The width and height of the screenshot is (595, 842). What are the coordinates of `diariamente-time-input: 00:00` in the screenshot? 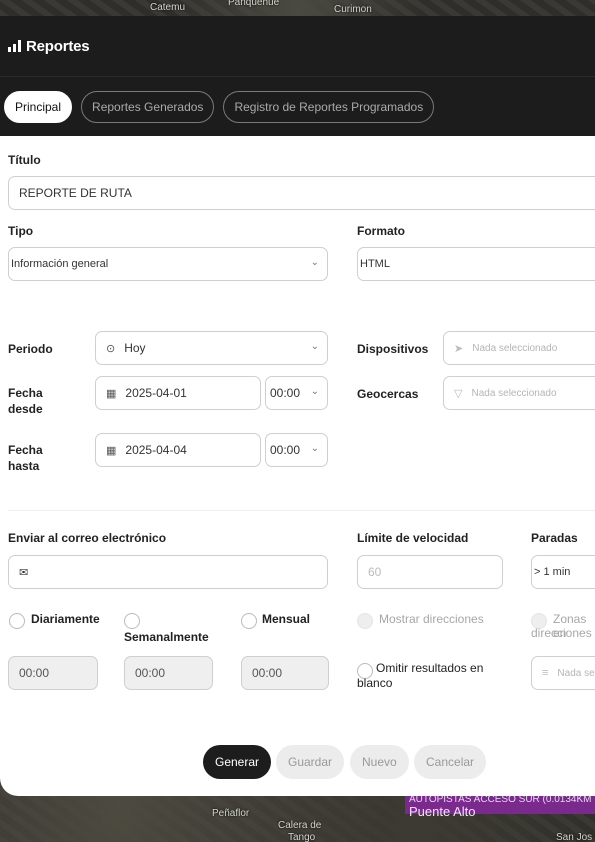 It's located at (53, 673).